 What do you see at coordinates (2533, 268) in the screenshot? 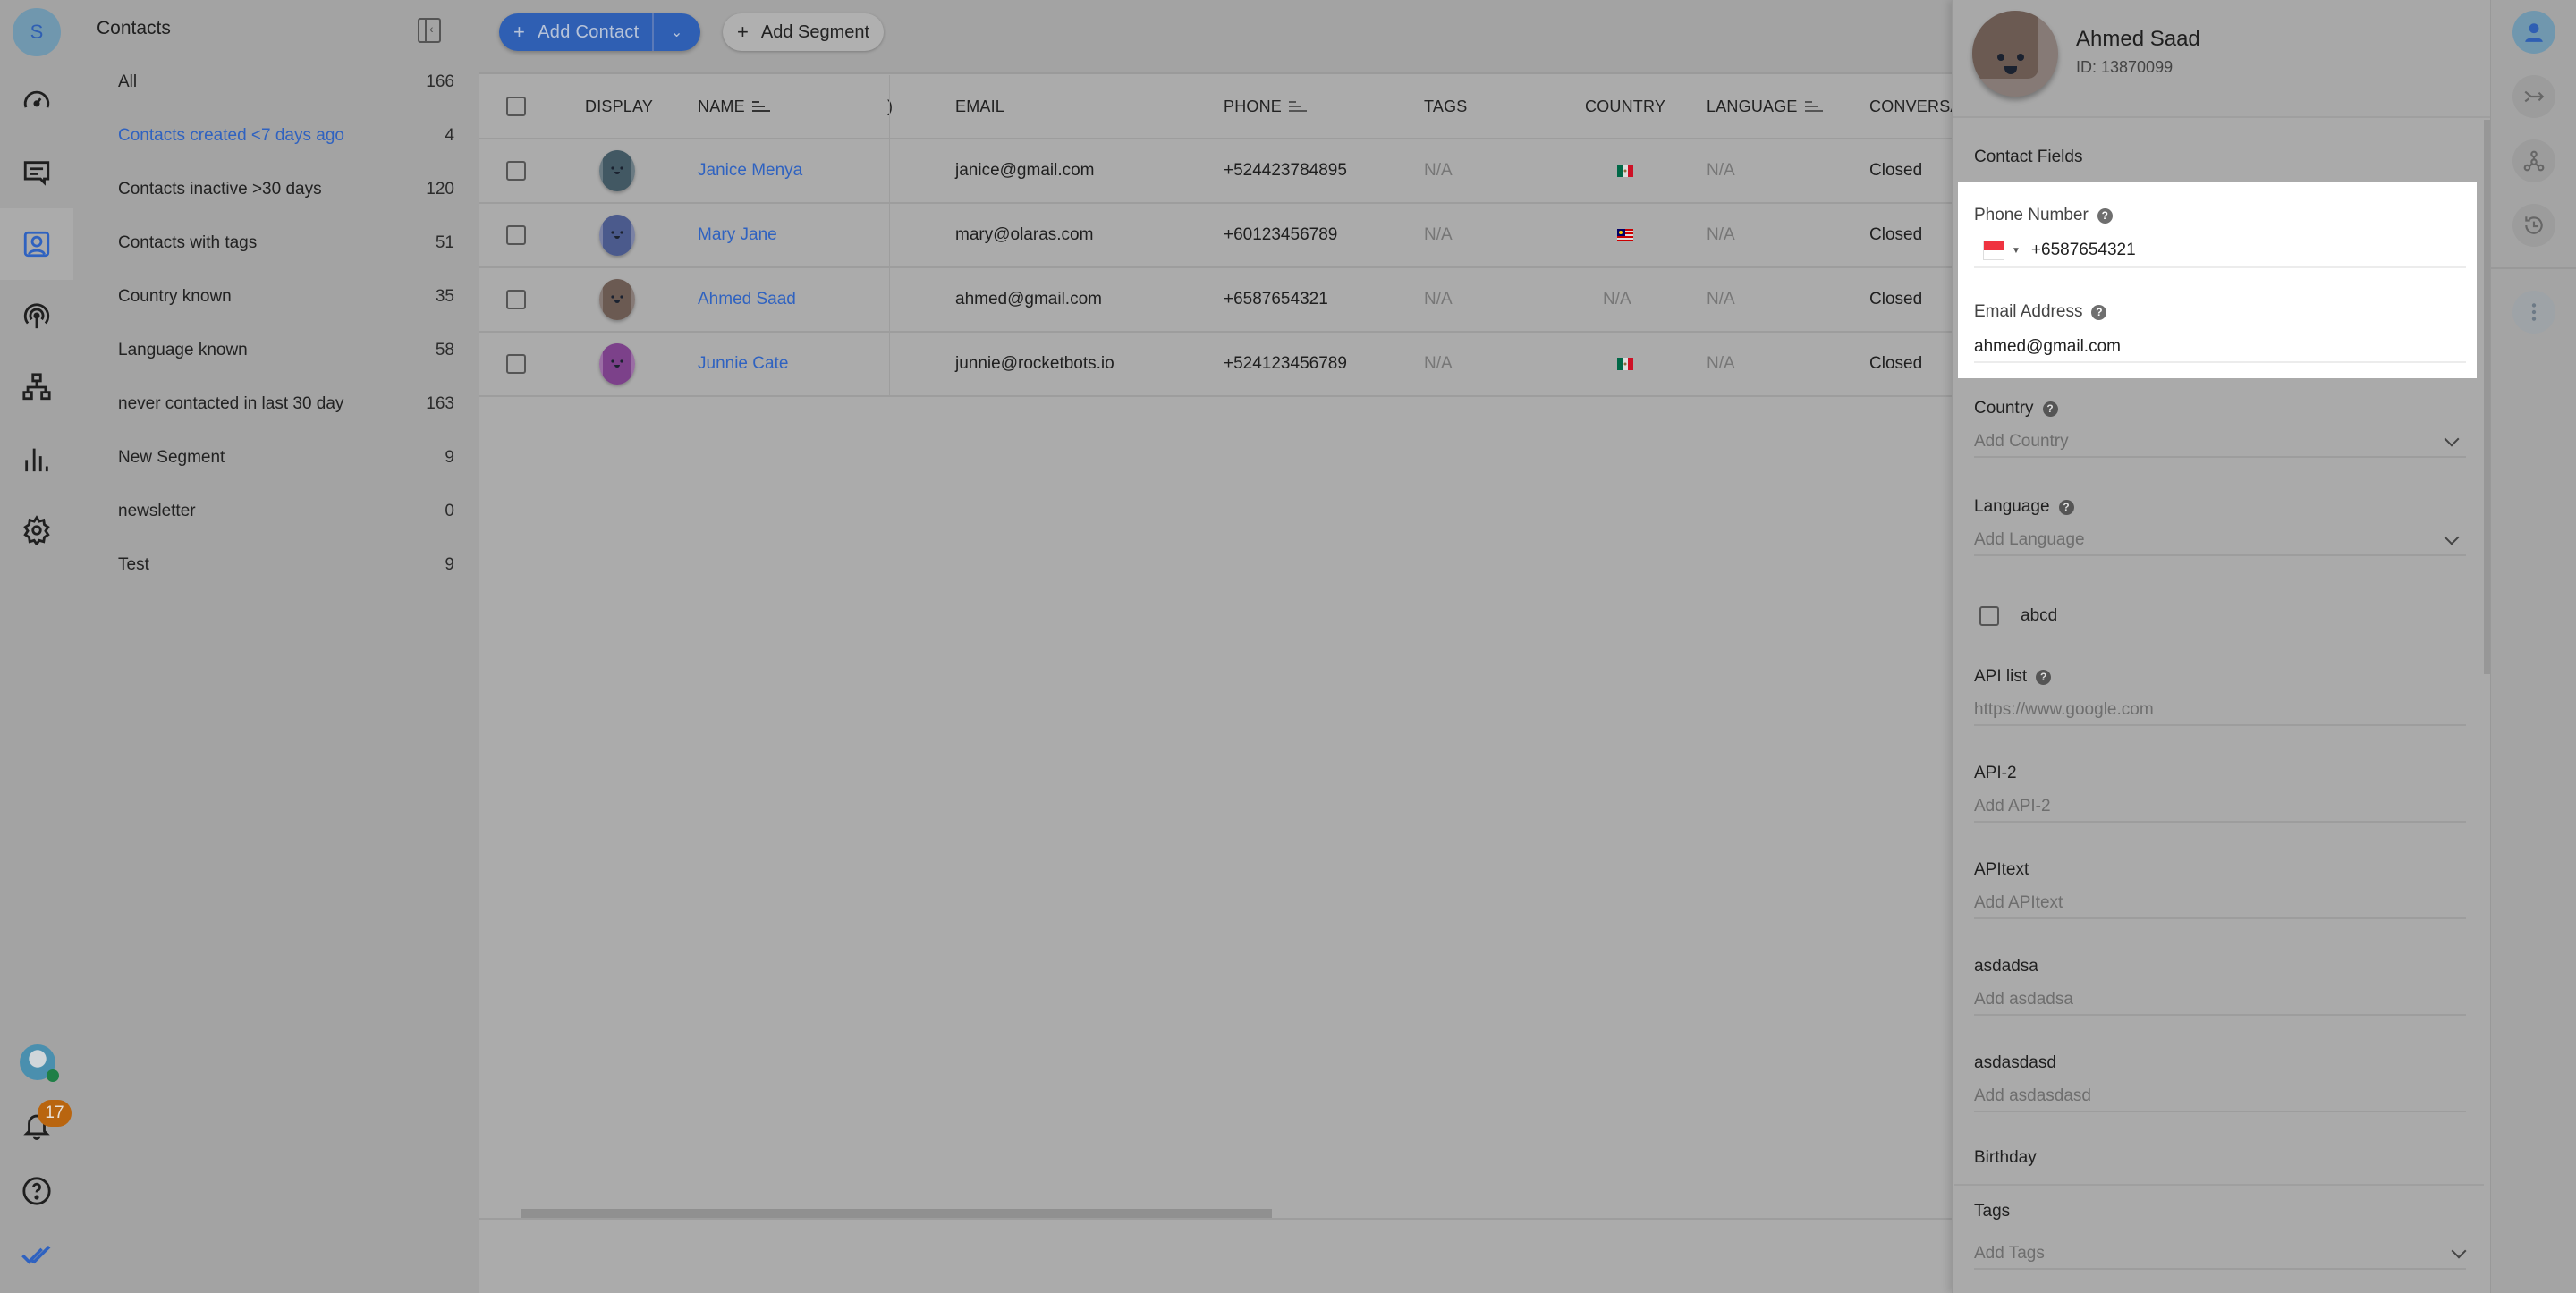
I see `divider` at bounding box center [2533, 268].